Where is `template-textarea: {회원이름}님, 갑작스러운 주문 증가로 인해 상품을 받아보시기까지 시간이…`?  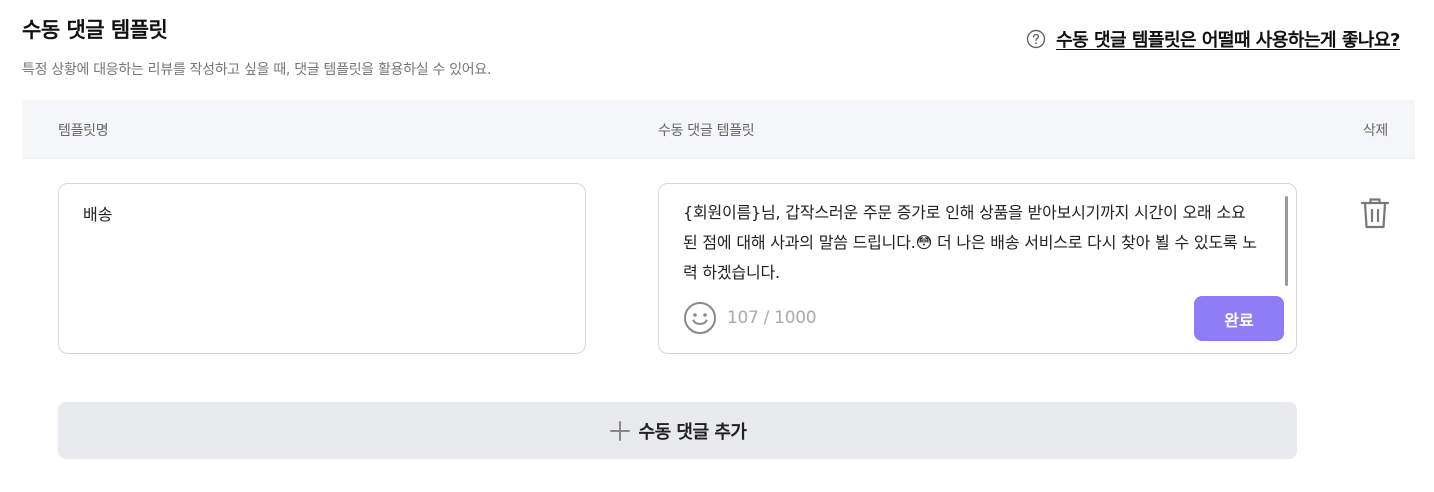
template-textarea: {회원이름}님, 갑작스러운 주문 증가로 인해 상품을 받아보시기까지 시간이… is located at coordinates (973, 243).